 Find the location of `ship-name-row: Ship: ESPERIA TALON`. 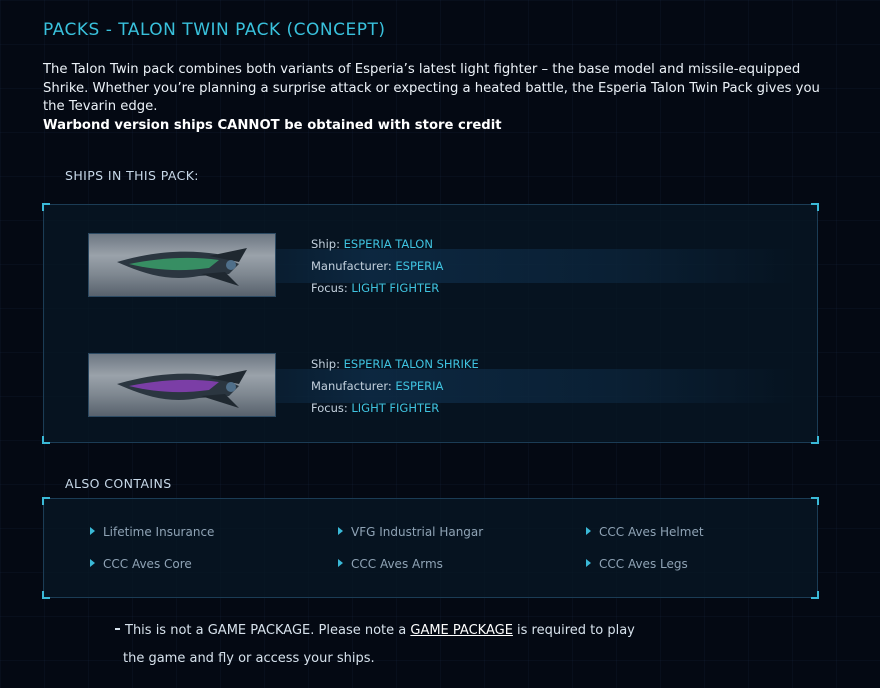

ship-name-row: Ship: ESPERIA TALON is located at coordinates (372, 244).